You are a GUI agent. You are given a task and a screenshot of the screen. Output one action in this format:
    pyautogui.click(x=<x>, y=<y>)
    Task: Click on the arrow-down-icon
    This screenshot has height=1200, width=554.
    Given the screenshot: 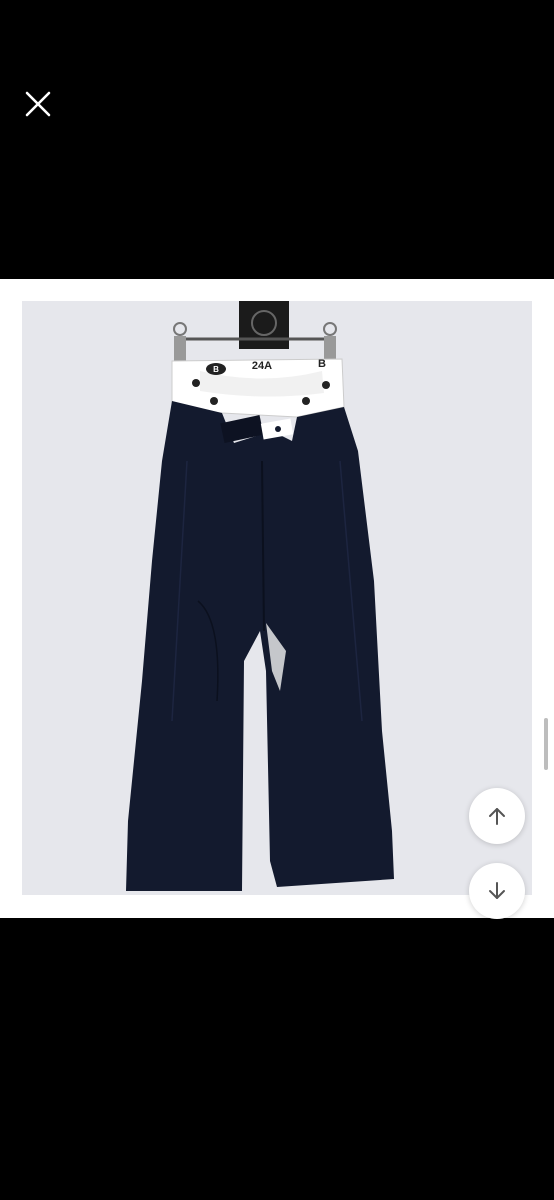 What is the action you would take?
    pyautogui.click(x=497, y=890)
    